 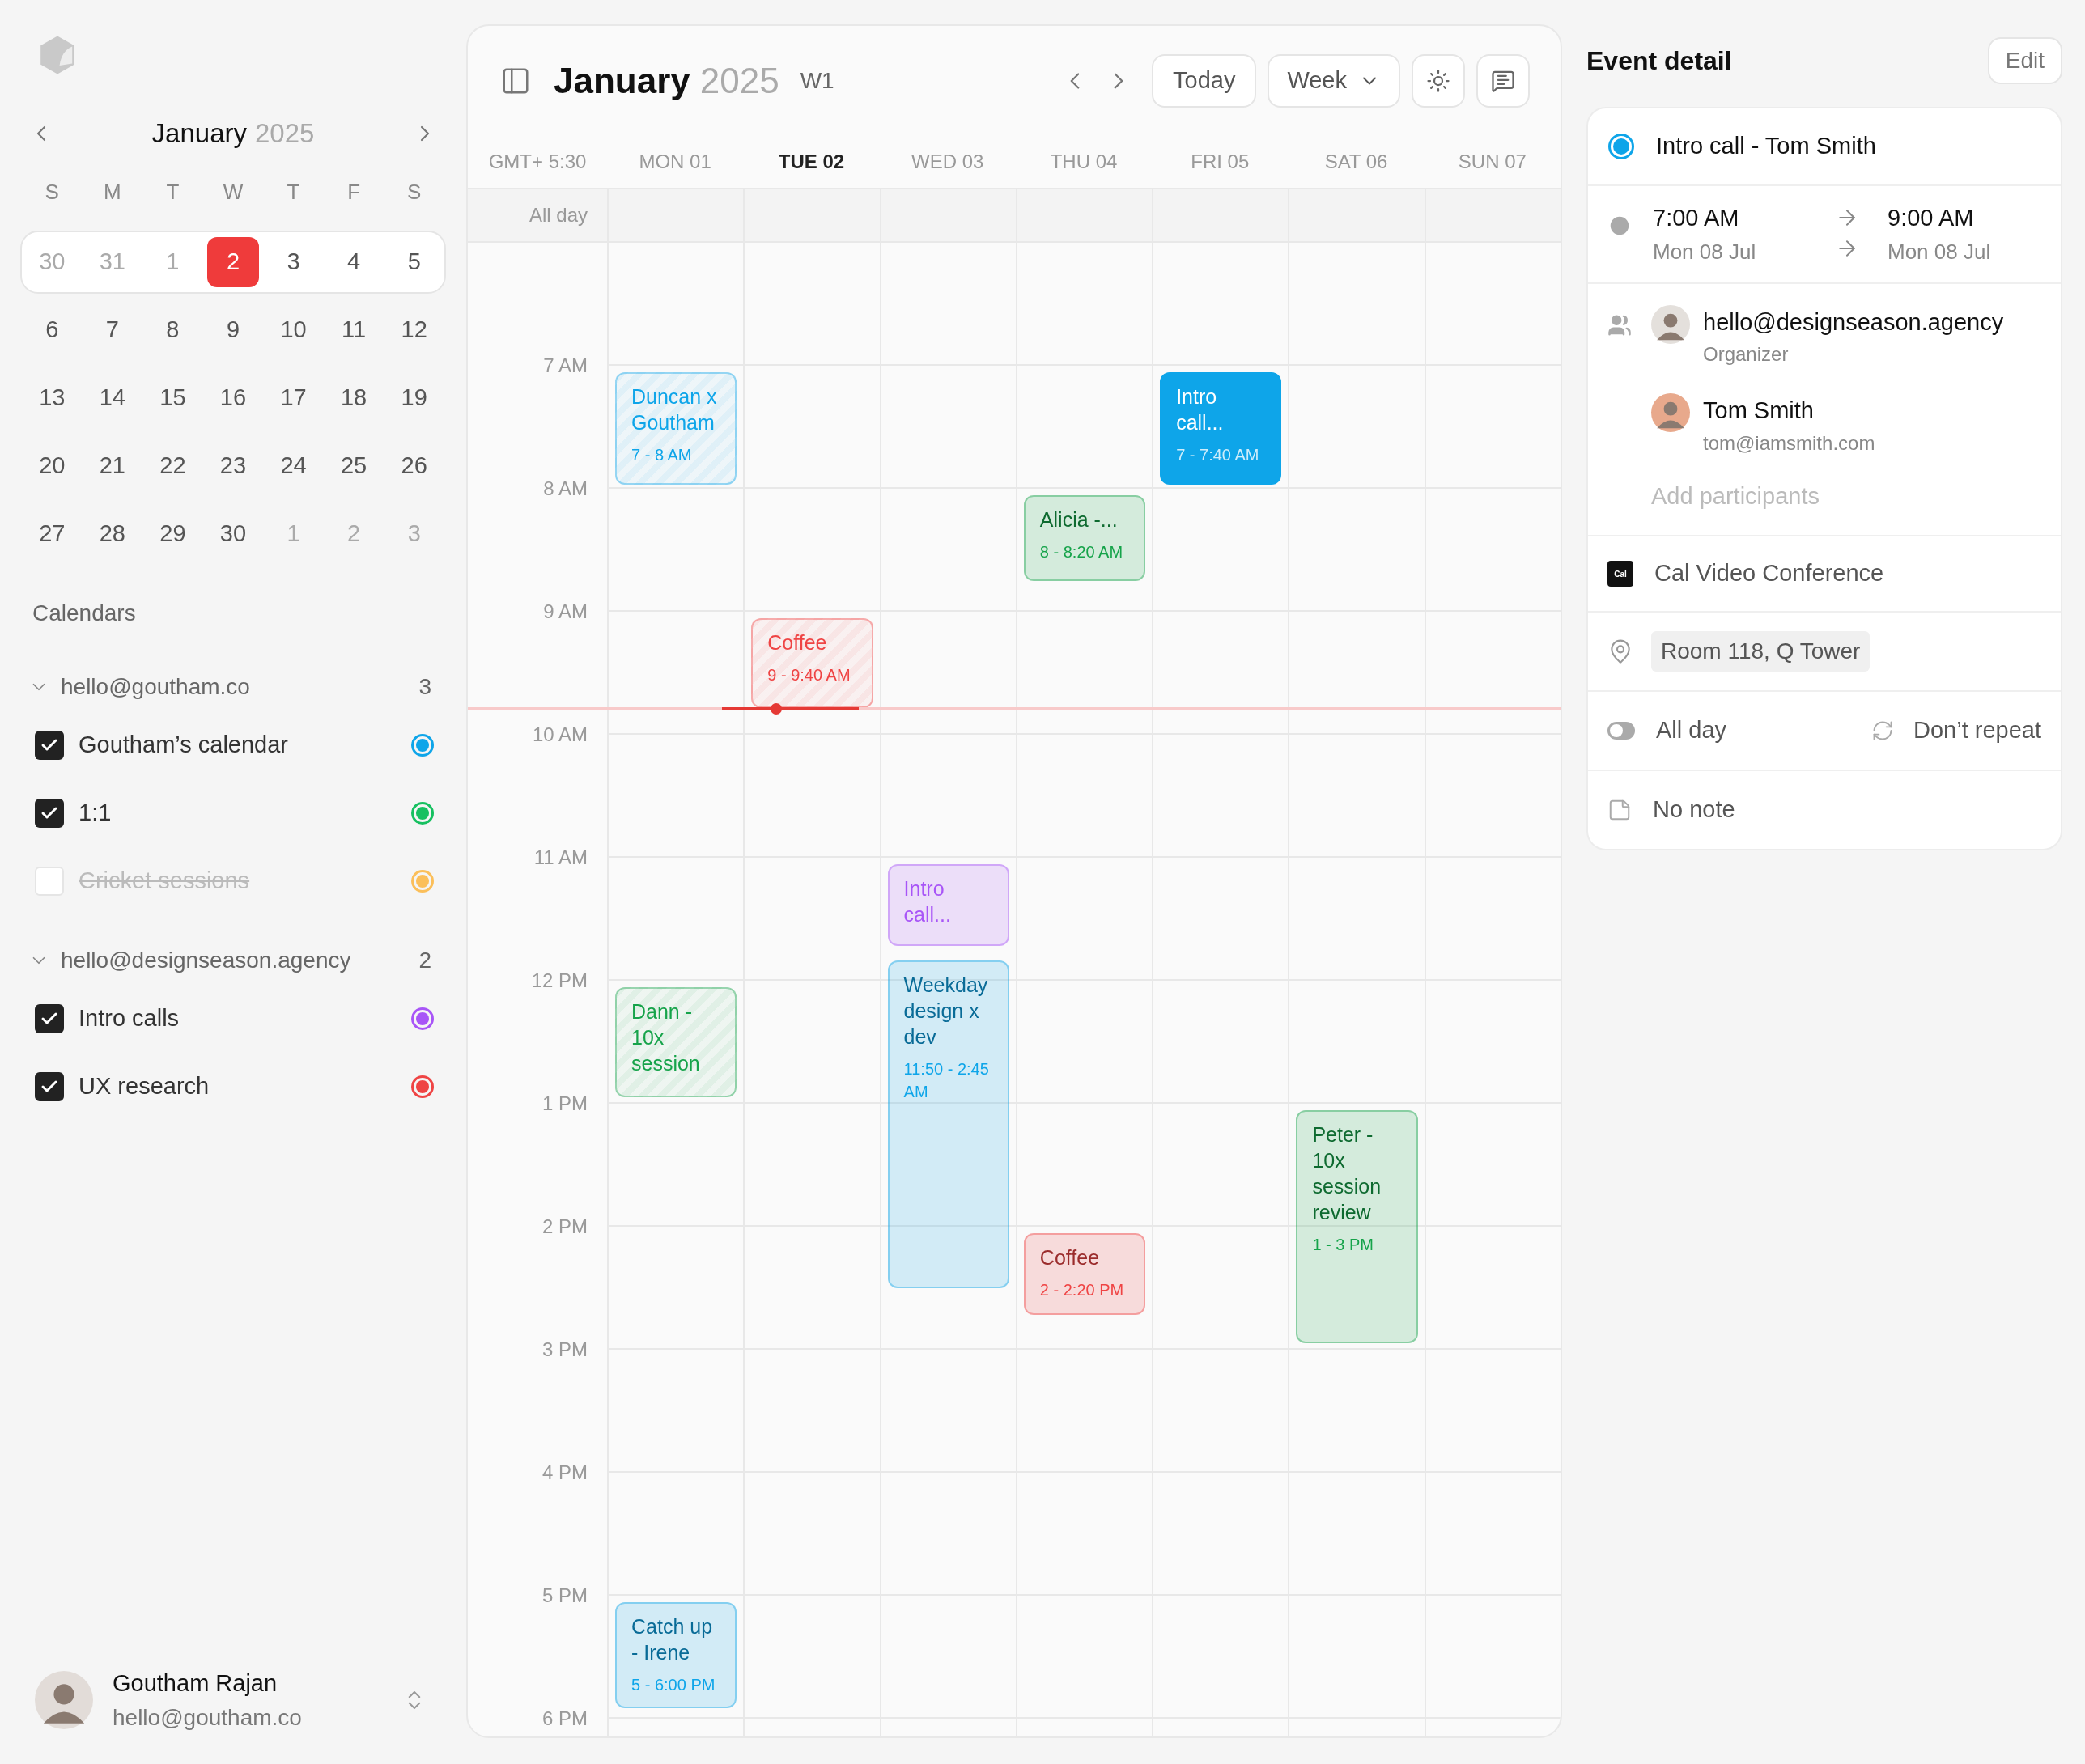 What do you see at coordinates (233, 261) in the screenshot?
I see `calendar-day: 2` at bounding box center [233, 261].